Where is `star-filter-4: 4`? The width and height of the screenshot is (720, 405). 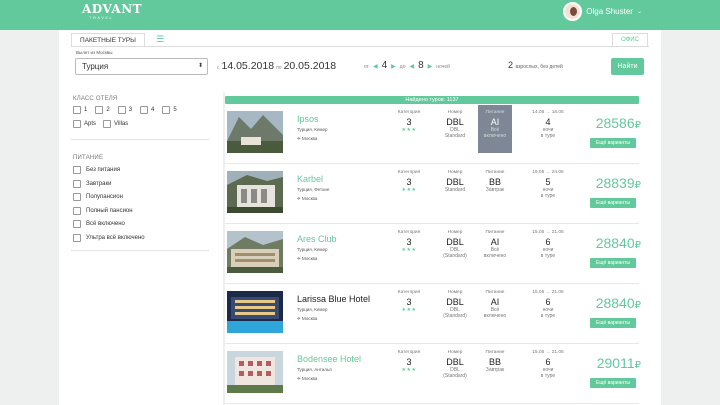 star-filter-4: 4 is located at coordinates (147, 110).